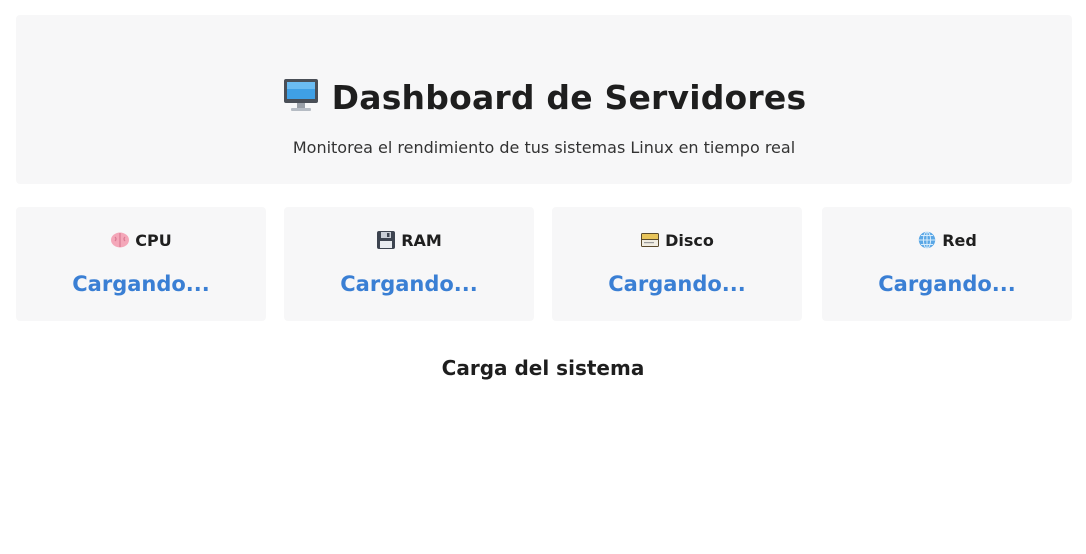 This screenshot has width=1086, height=554. What do you see at coordinates (301, 101) in the screenshot?
I see `desktop-computer-icon` at bounding box center [301, 101].